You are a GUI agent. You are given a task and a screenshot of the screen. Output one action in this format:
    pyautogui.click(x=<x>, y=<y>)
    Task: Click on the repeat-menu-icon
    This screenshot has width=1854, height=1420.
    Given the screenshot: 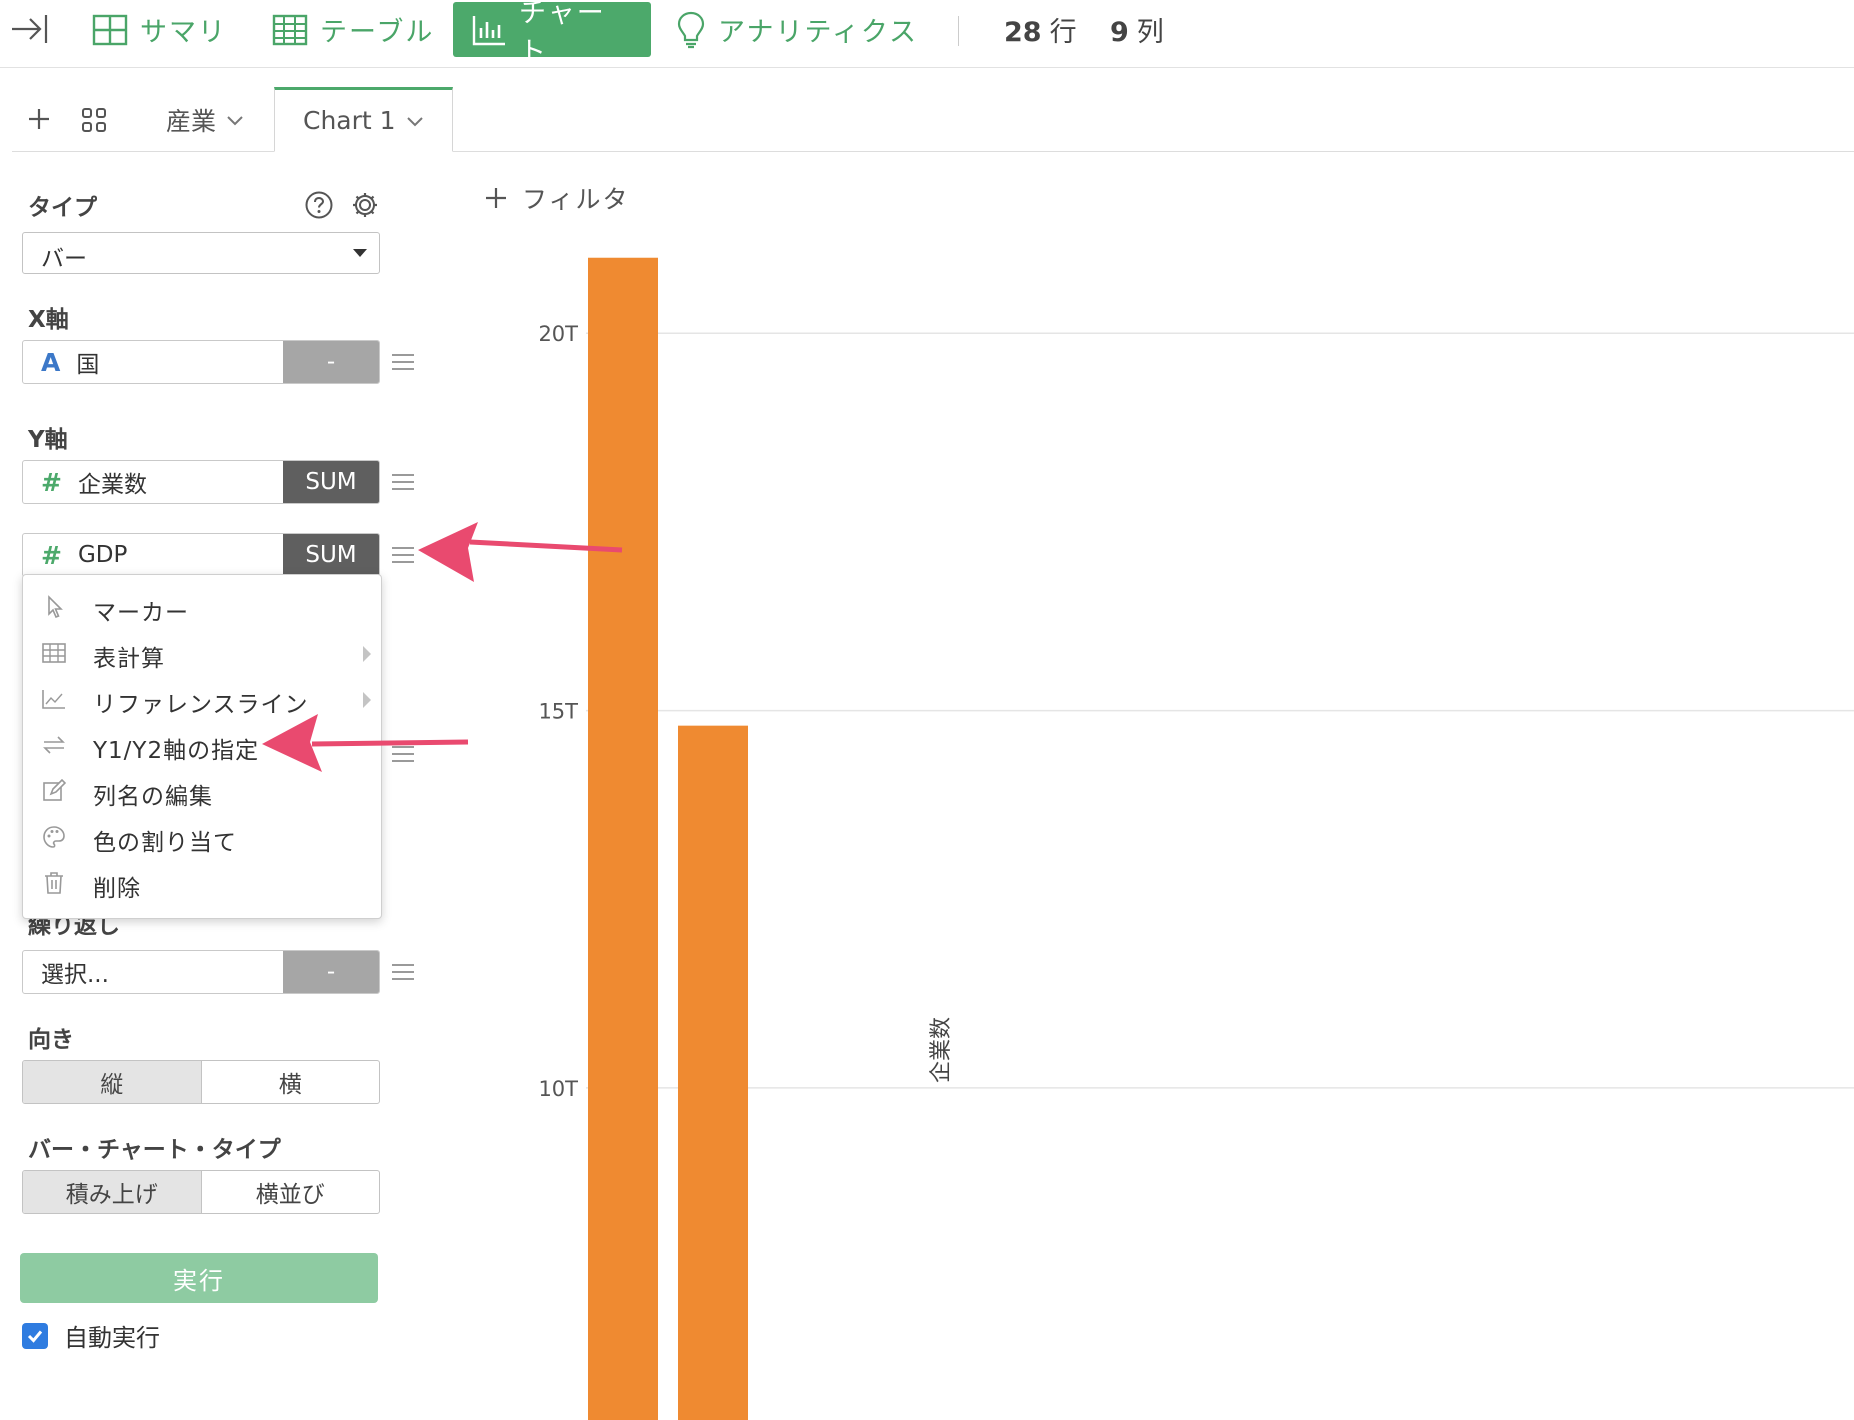 What is the action you would take?
    pyautogui.click(x=403, y=972)
    